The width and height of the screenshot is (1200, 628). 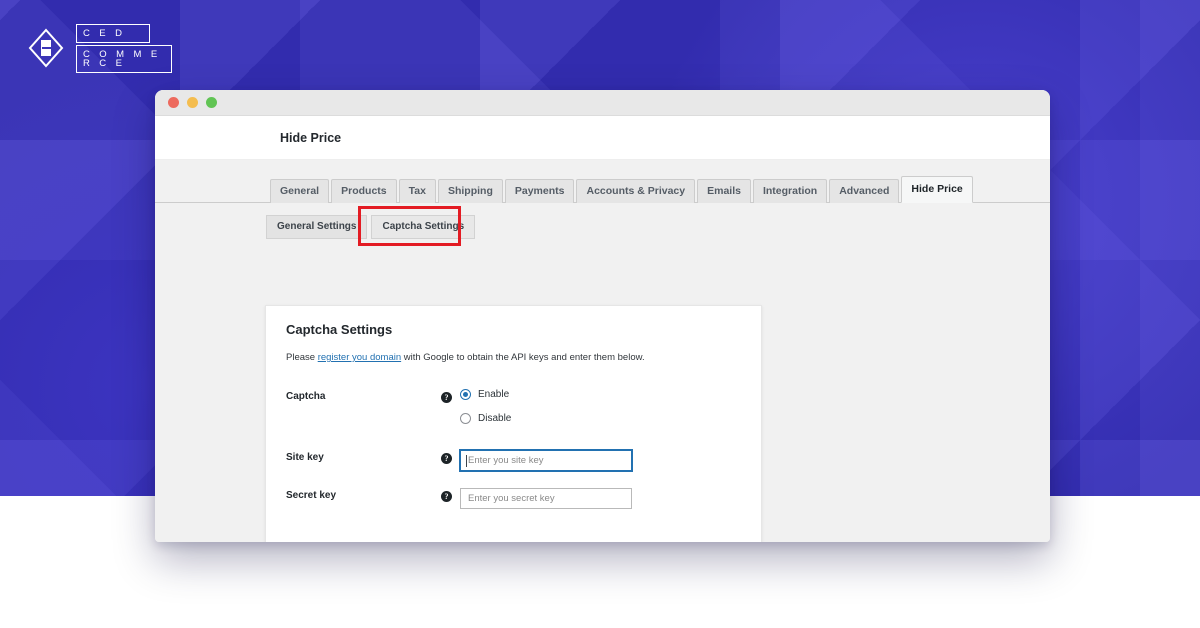 I want to click on brand-logo-wordmark: C E D C O M M E R C E, so click(x=124, y=48).